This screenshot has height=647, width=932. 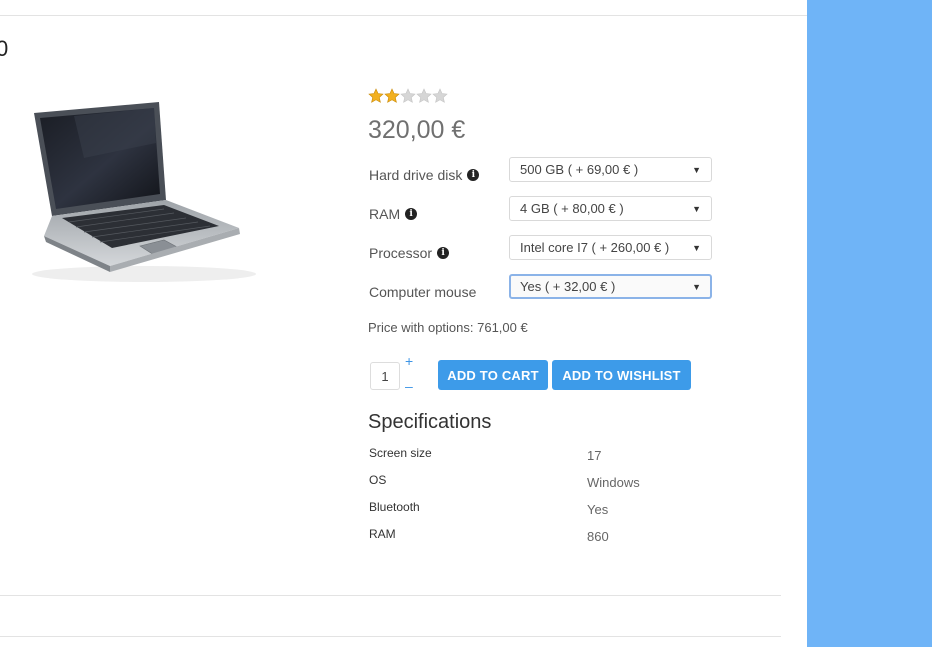 I want to click on spec-name: OS, so click(x=378, y=480).